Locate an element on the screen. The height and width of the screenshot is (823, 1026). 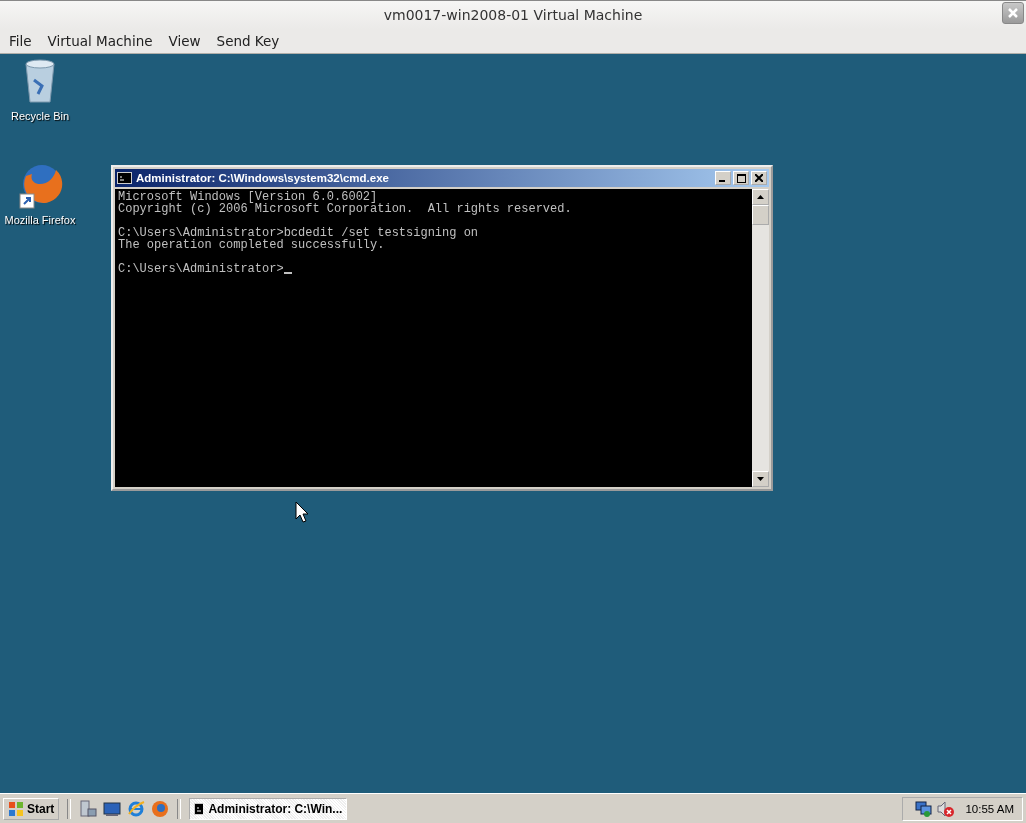
scrollbar is located at coordinates (760, 338).